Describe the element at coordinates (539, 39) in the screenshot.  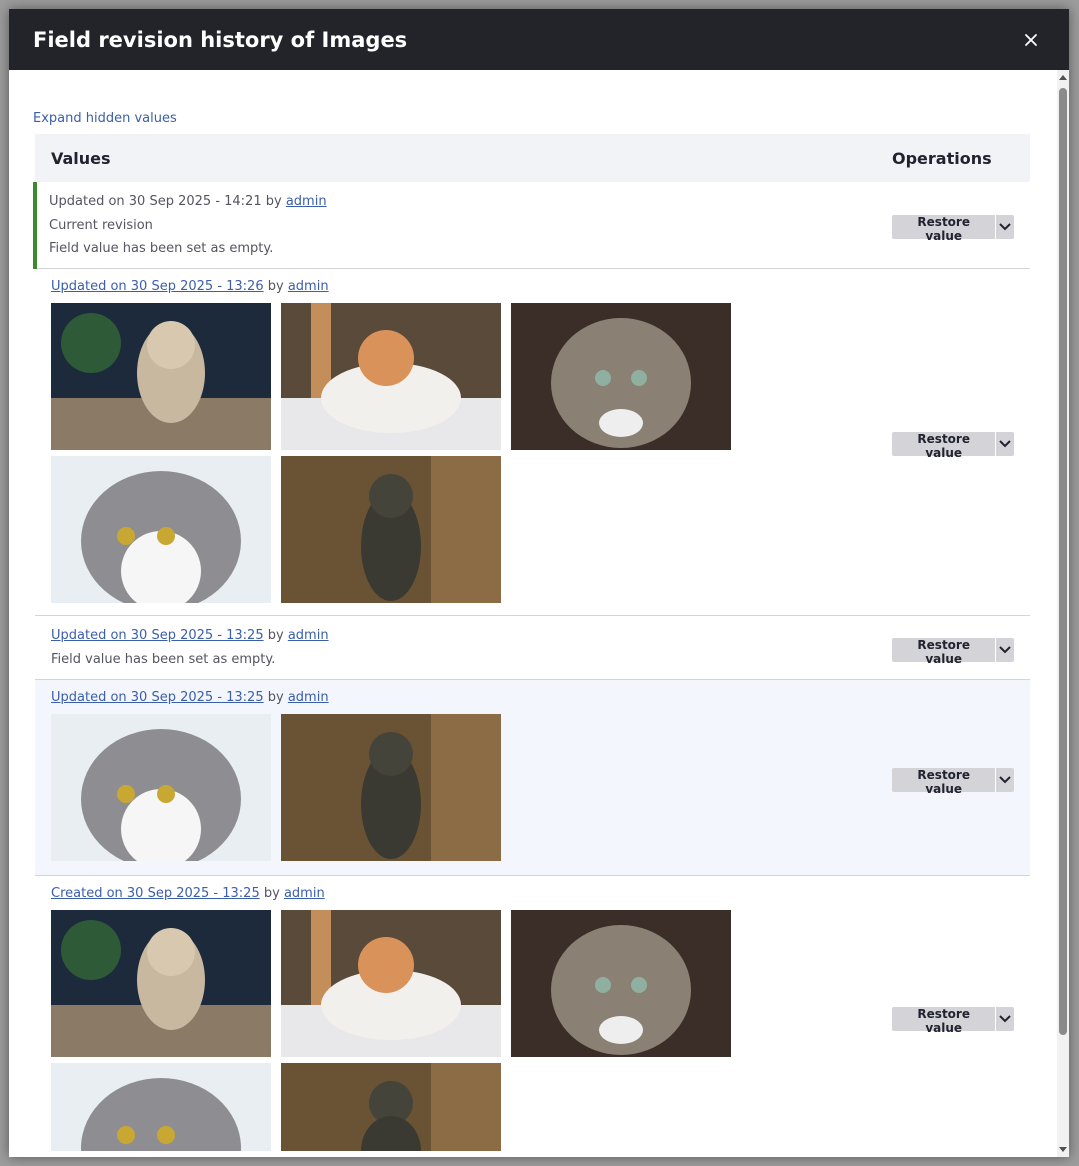
I see `dialog-titlebar: Field revision history of Images` at that location.